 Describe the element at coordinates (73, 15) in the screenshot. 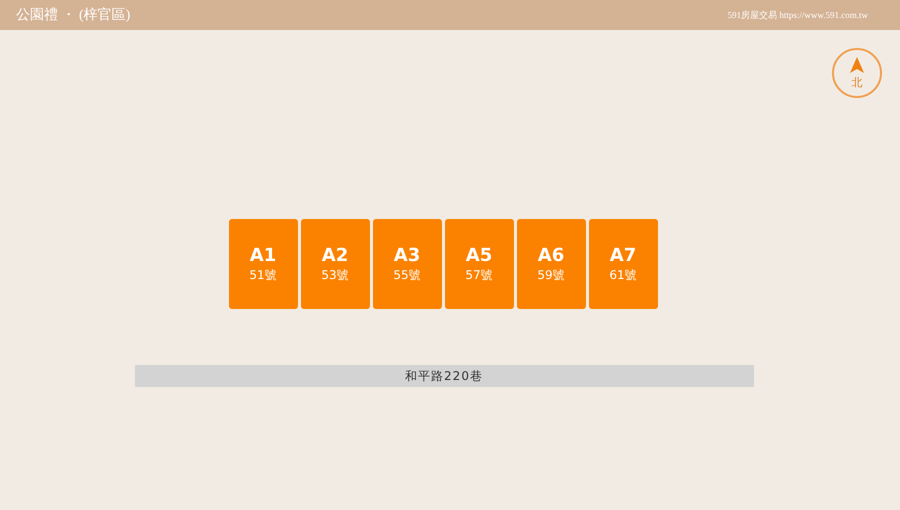

I see `page-title: 公園禮 ・ (梓官區)` at that location.